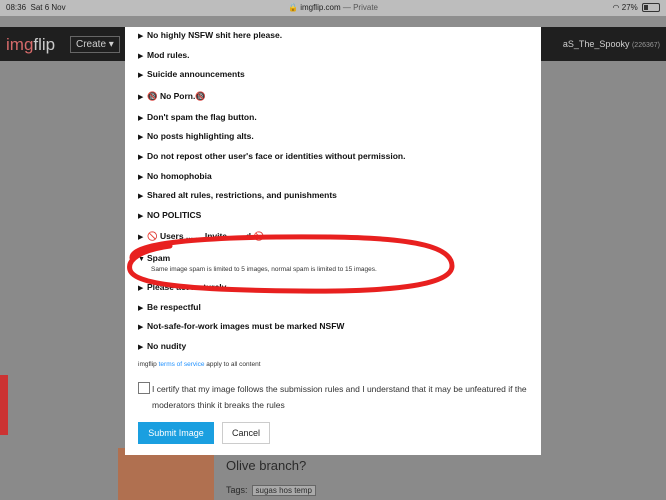 The image size is (666, 500). What do you see at coordinates (291, 264) in the screenshot?
I see `red-circle-annotation` at bounding box center [291, 264].